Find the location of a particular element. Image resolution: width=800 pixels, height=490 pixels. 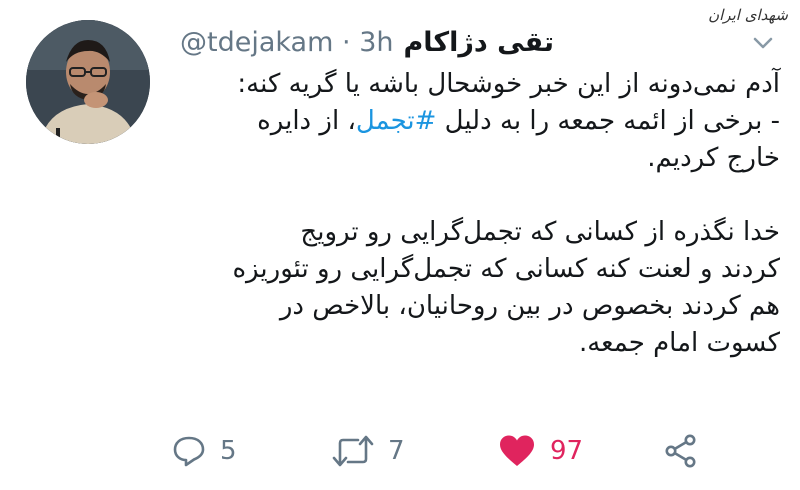

like-count: 97 is located at coordinates (567, 451).